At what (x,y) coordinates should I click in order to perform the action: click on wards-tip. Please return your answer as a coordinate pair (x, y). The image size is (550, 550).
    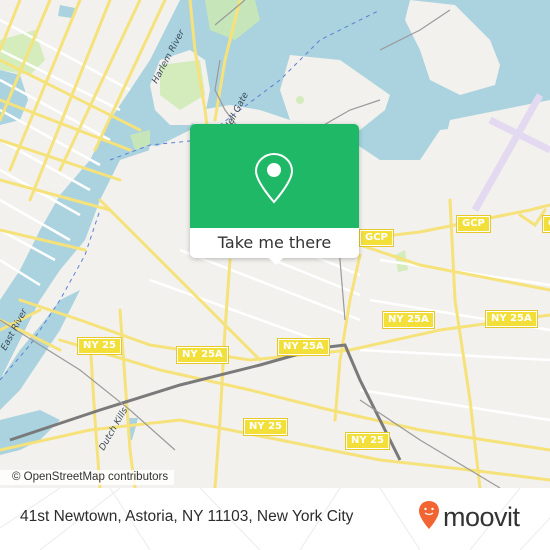
    Looking at the image, I should click on (162, 162).